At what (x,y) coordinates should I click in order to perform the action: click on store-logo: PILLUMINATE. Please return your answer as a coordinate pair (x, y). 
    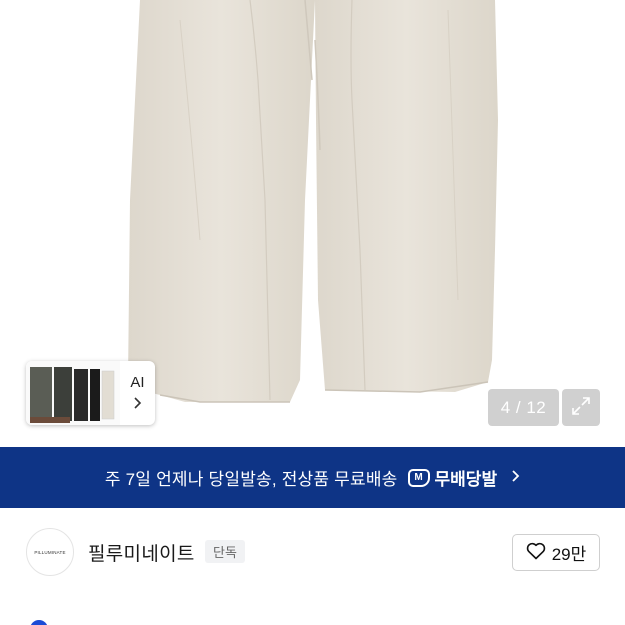
    Looking at the image, I should click on (50, 552).